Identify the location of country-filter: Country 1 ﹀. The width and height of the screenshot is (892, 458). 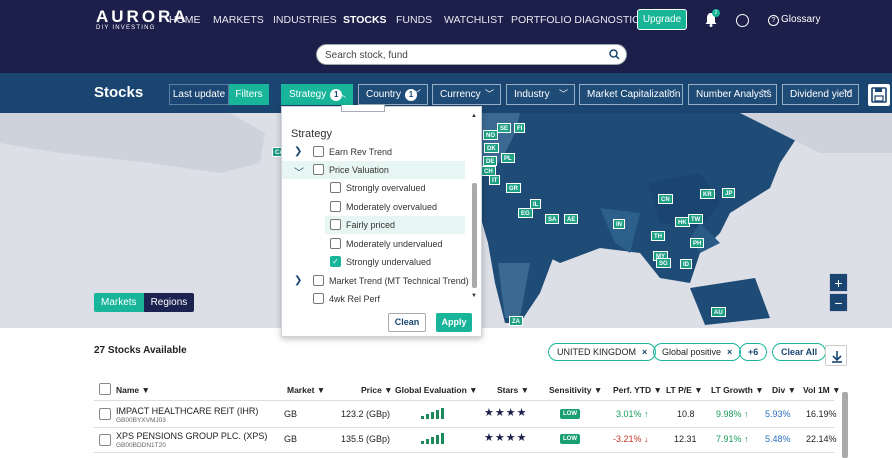
(393, 94).